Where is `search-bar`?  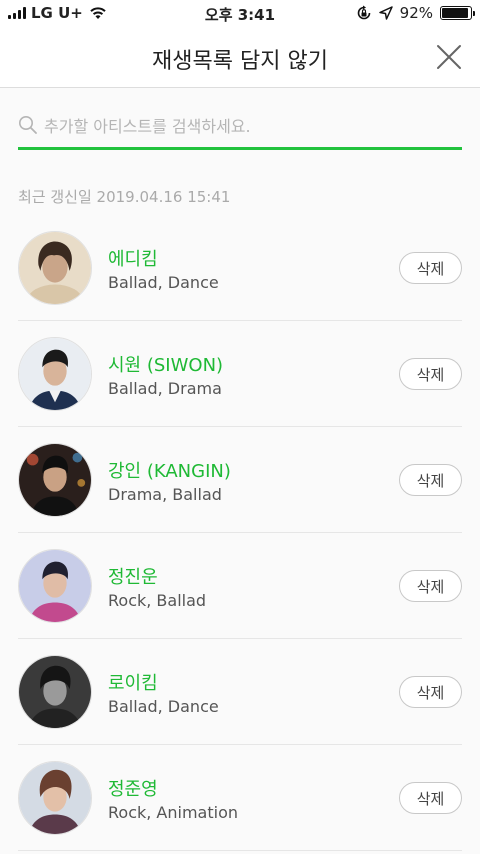 search-bar is located at coordinates (240, 127).